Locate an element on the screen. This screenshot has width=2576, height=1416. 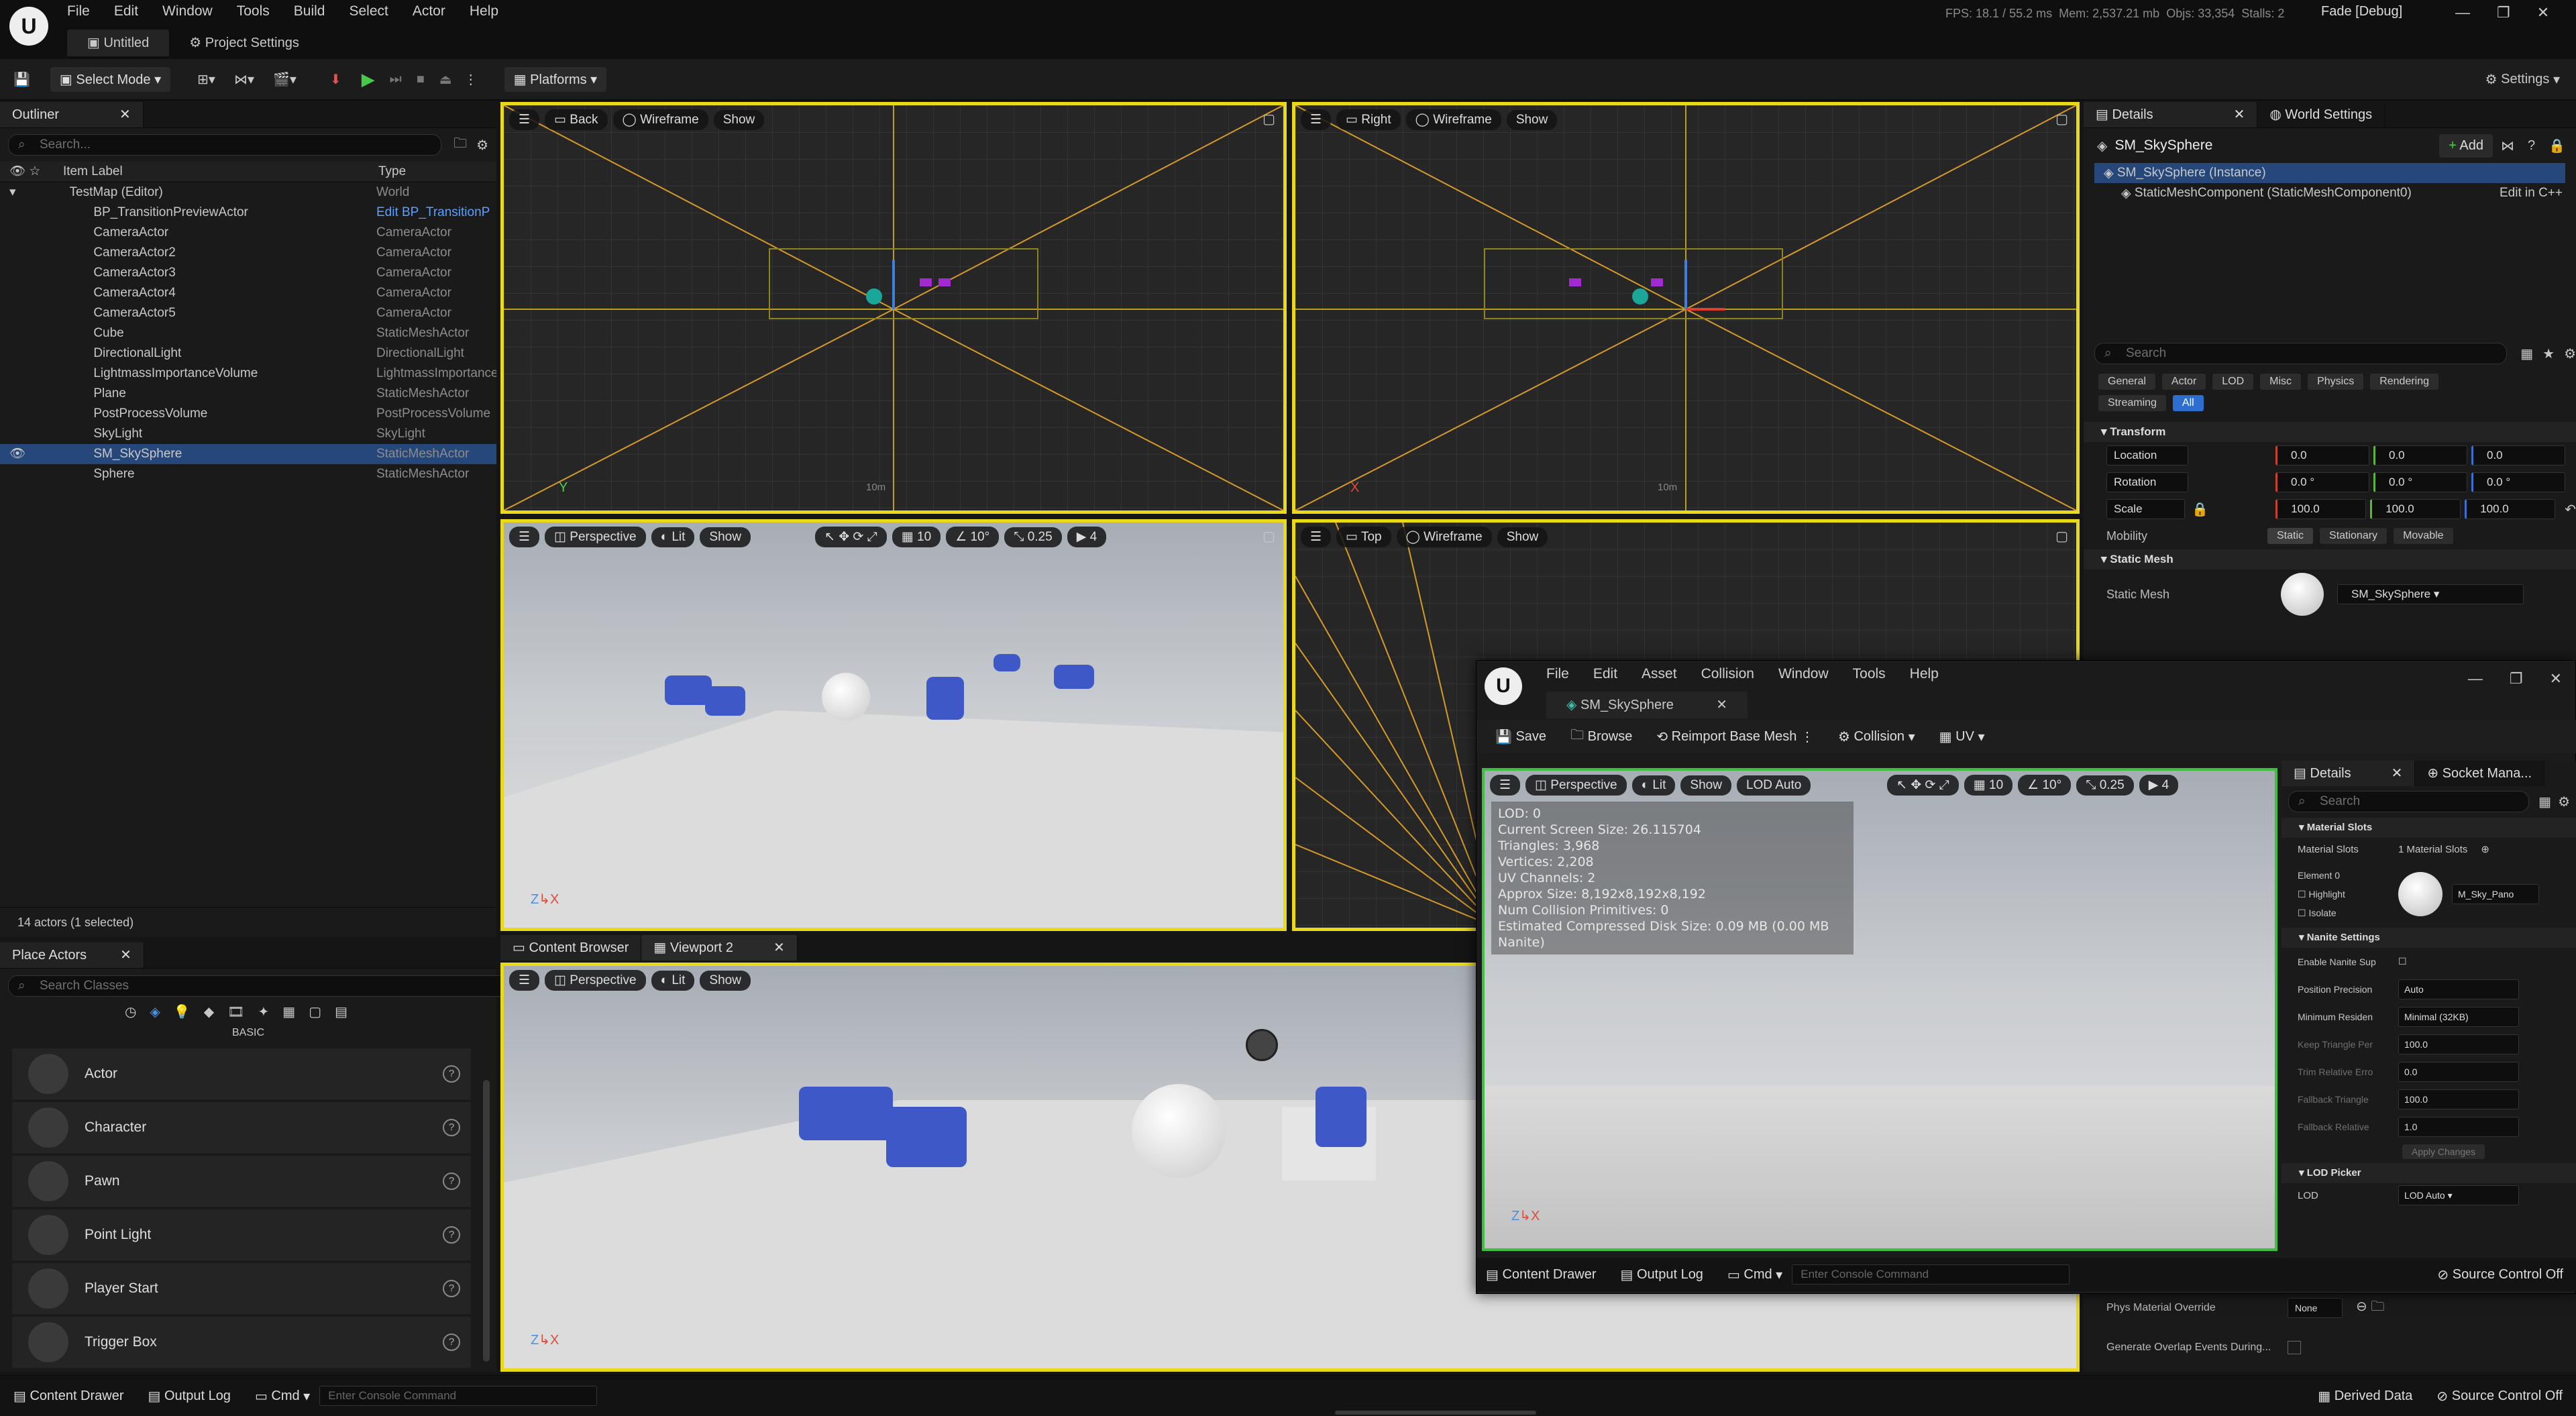
transform-section: ▾ Transform is located at coordinates (2330, 432).